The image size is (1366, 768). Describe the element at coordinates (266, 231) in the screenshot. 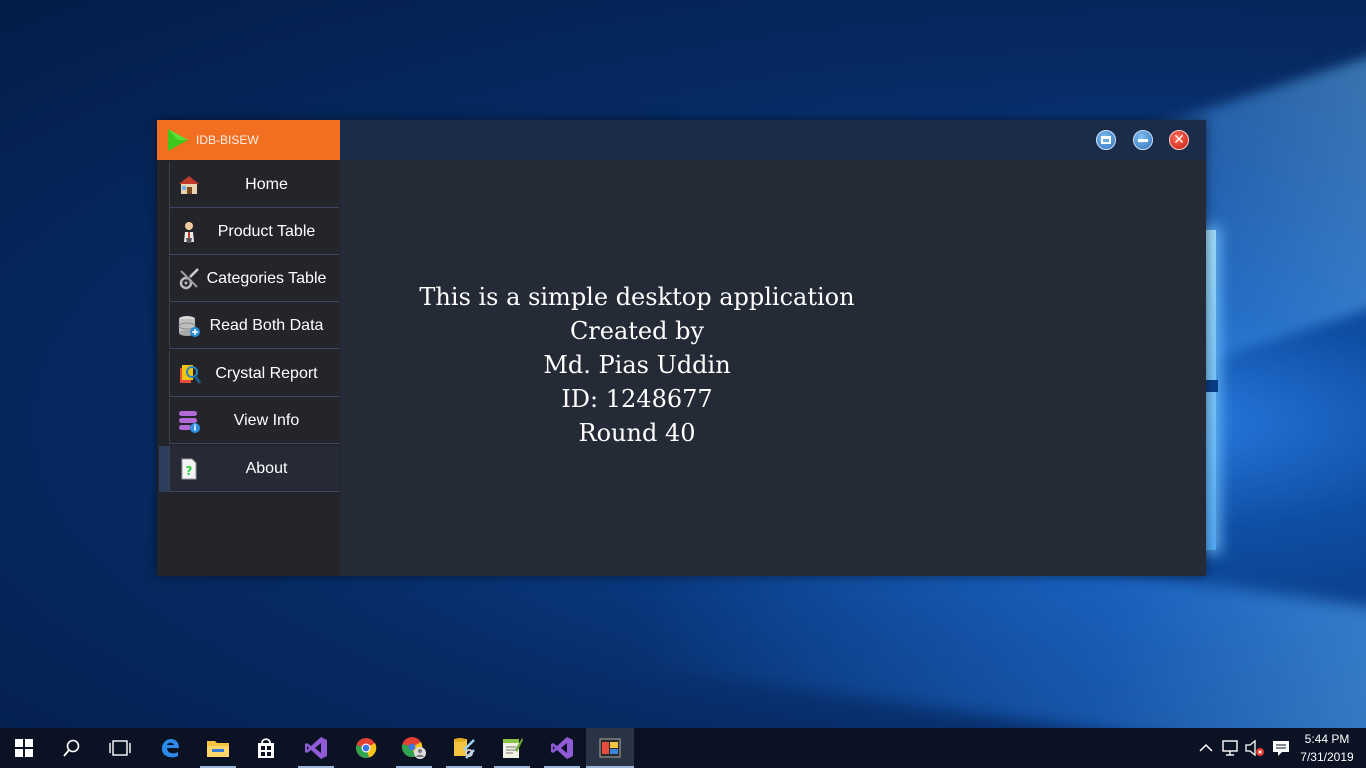

I see `sidebar-item-label: Product Table` at that location.